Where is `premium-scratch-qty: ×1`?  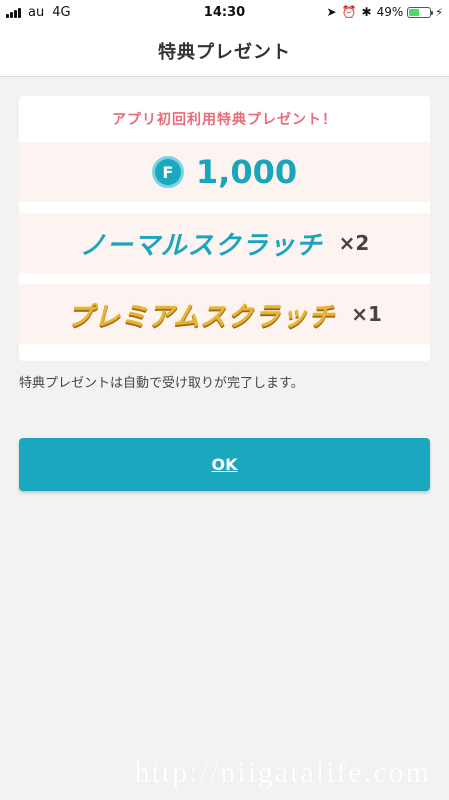 premium-scratch-qty: ×1 is located at coordinates (366, 314).